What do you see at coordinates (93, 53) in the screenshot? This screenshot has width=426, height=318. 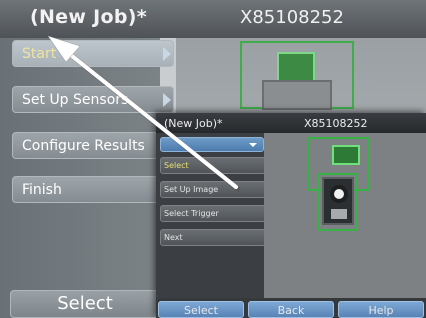 I see `sidebar-item-start: Start` at bounding box center [93, 53].